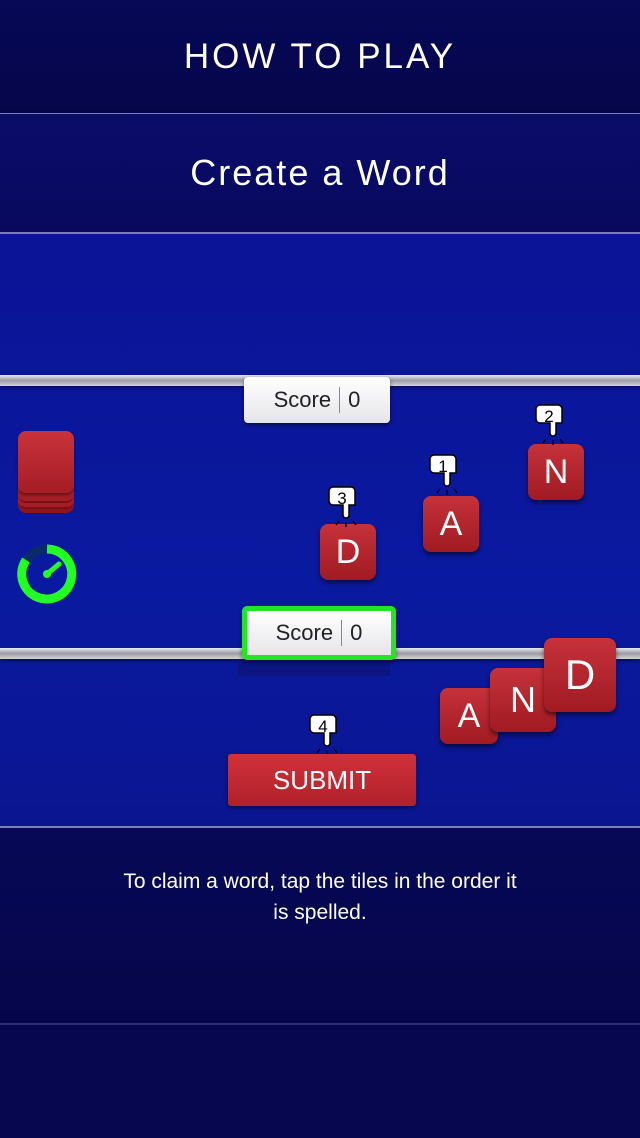  Describe the element at coordinates (320, 1081) in the screenshot. I see `bottom-area` at that location.